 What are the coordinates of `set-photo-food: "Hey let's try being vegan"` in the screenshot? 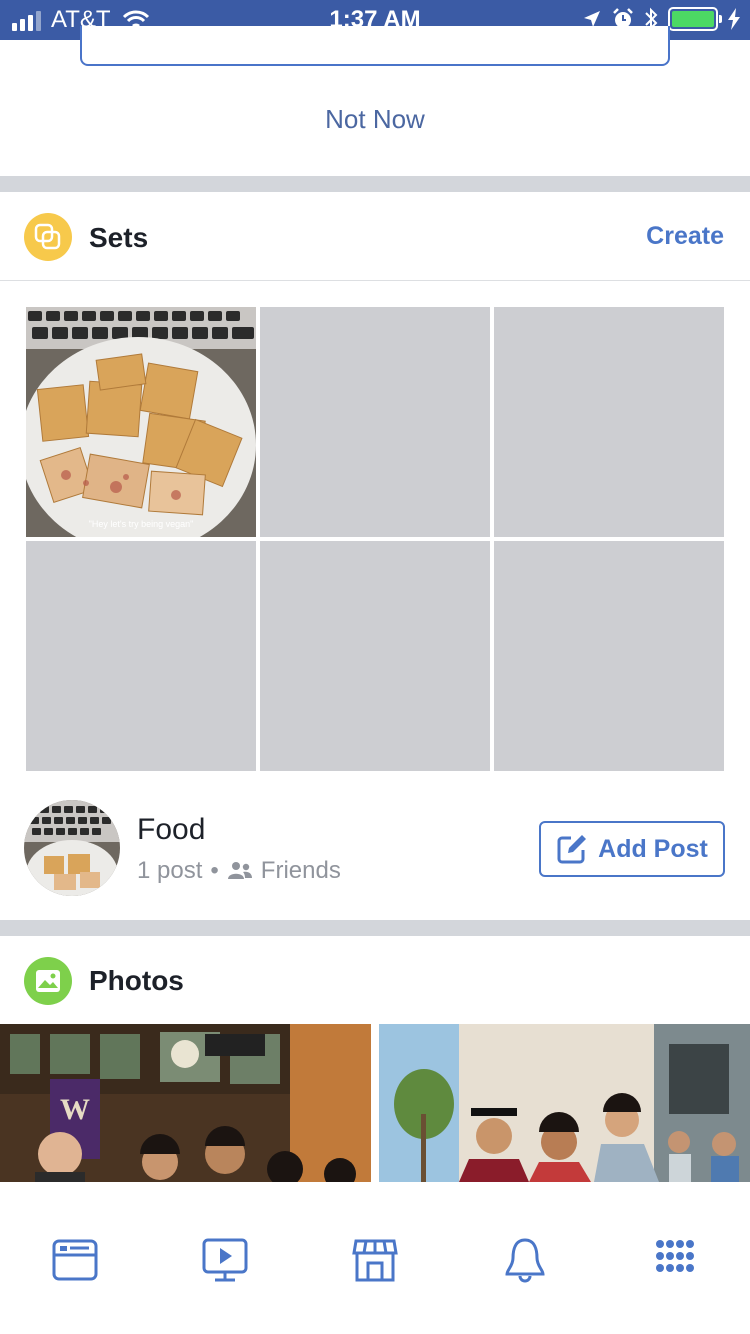 It's located at (141, 422).